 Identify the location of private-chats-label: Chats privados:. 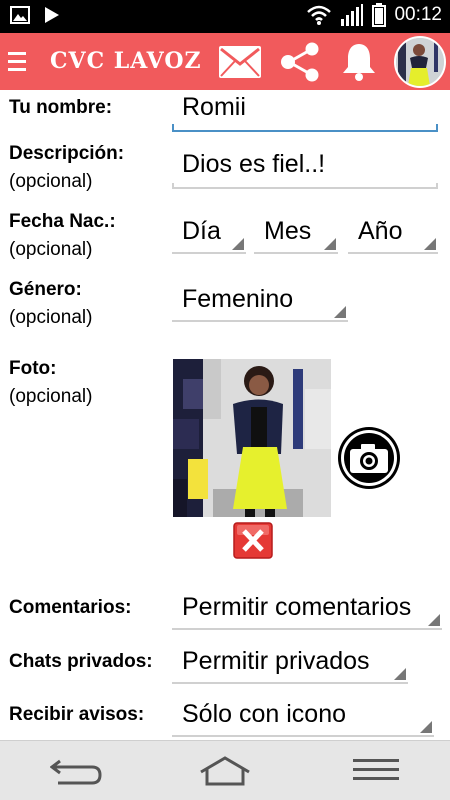
(81, 661).